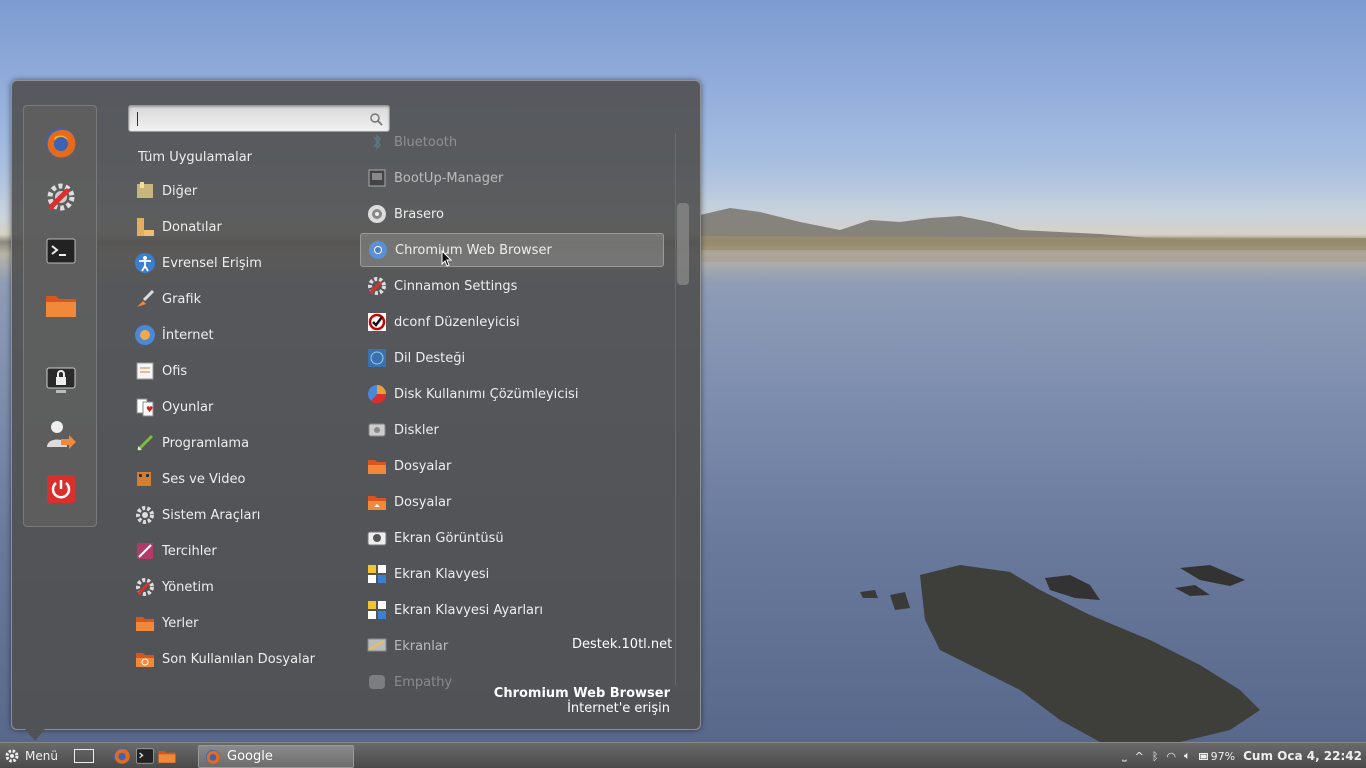 The width and height of the screenshot is (1366, 768). I want to click on app-item-ekran-klavyesi-ayarları: Ekran Klavyesi Ayarları, so click(512, 610).